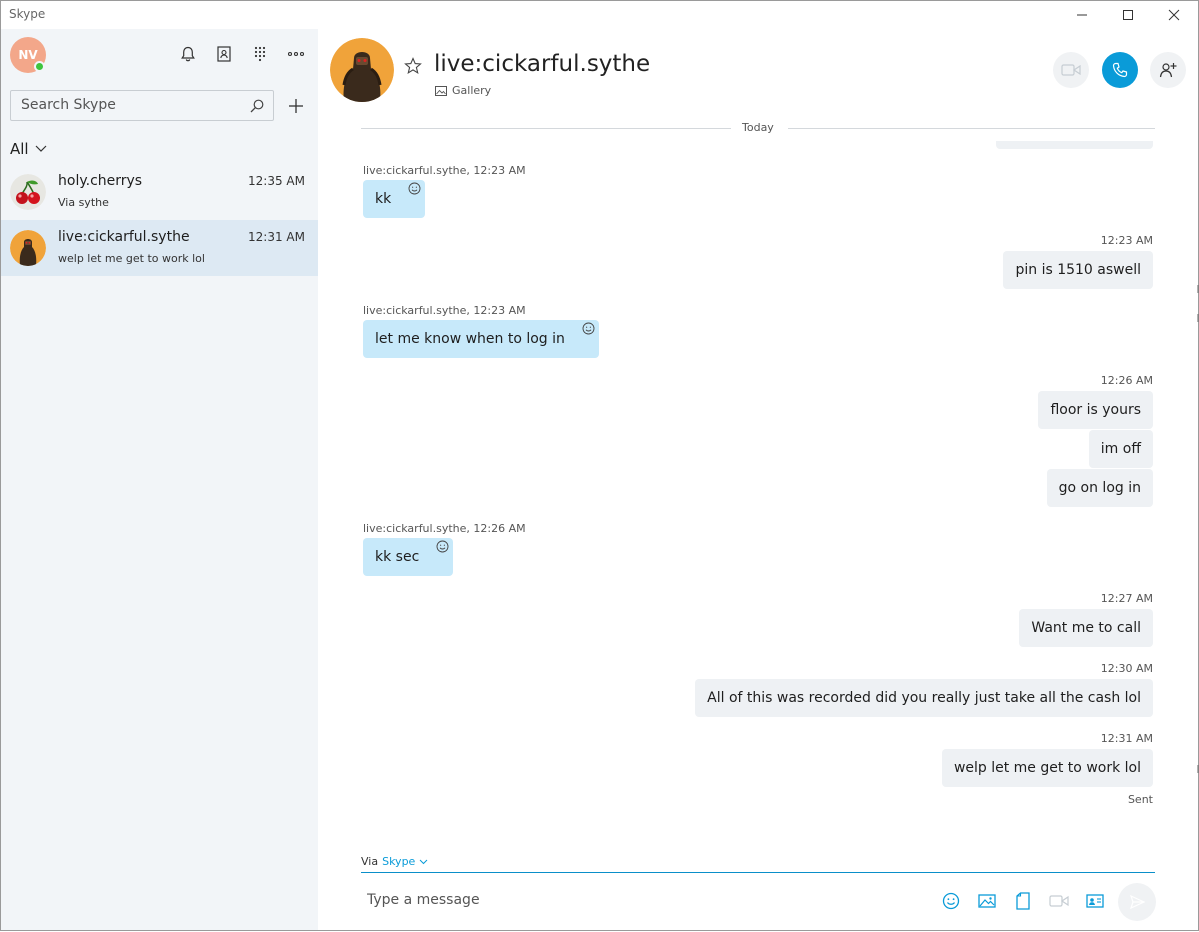  What do you see at coordinates (39, 66) in the screenshot?
I see `presence-online-indicator` at bounding box center [39, 66].